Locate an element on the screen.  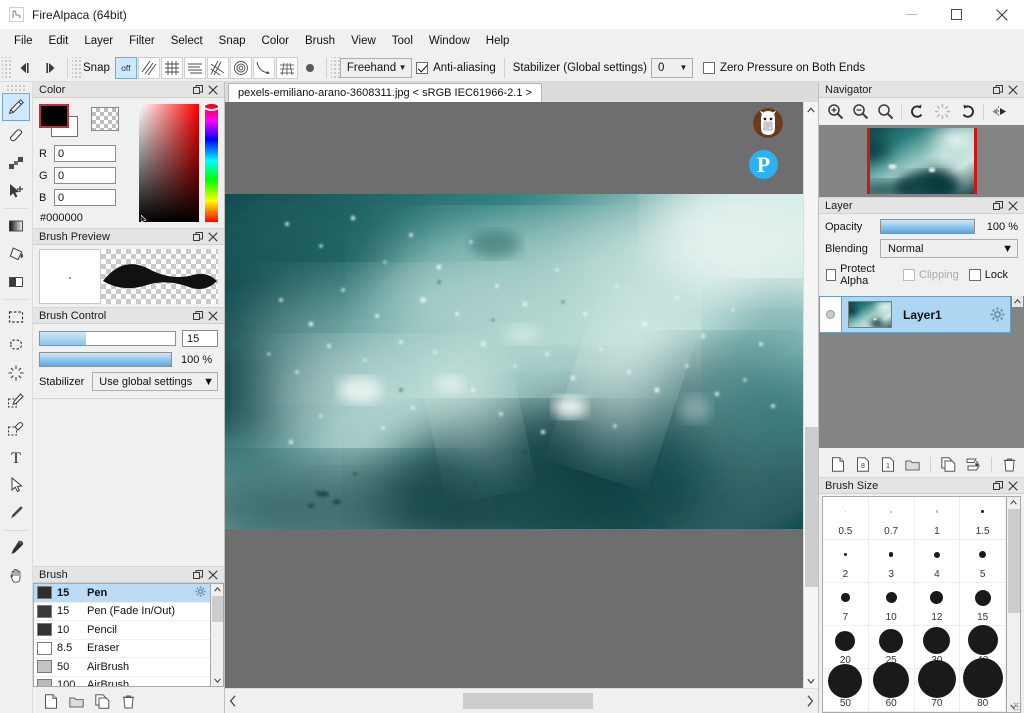
menu-filter: Filter is located at coordinates (142, 42).